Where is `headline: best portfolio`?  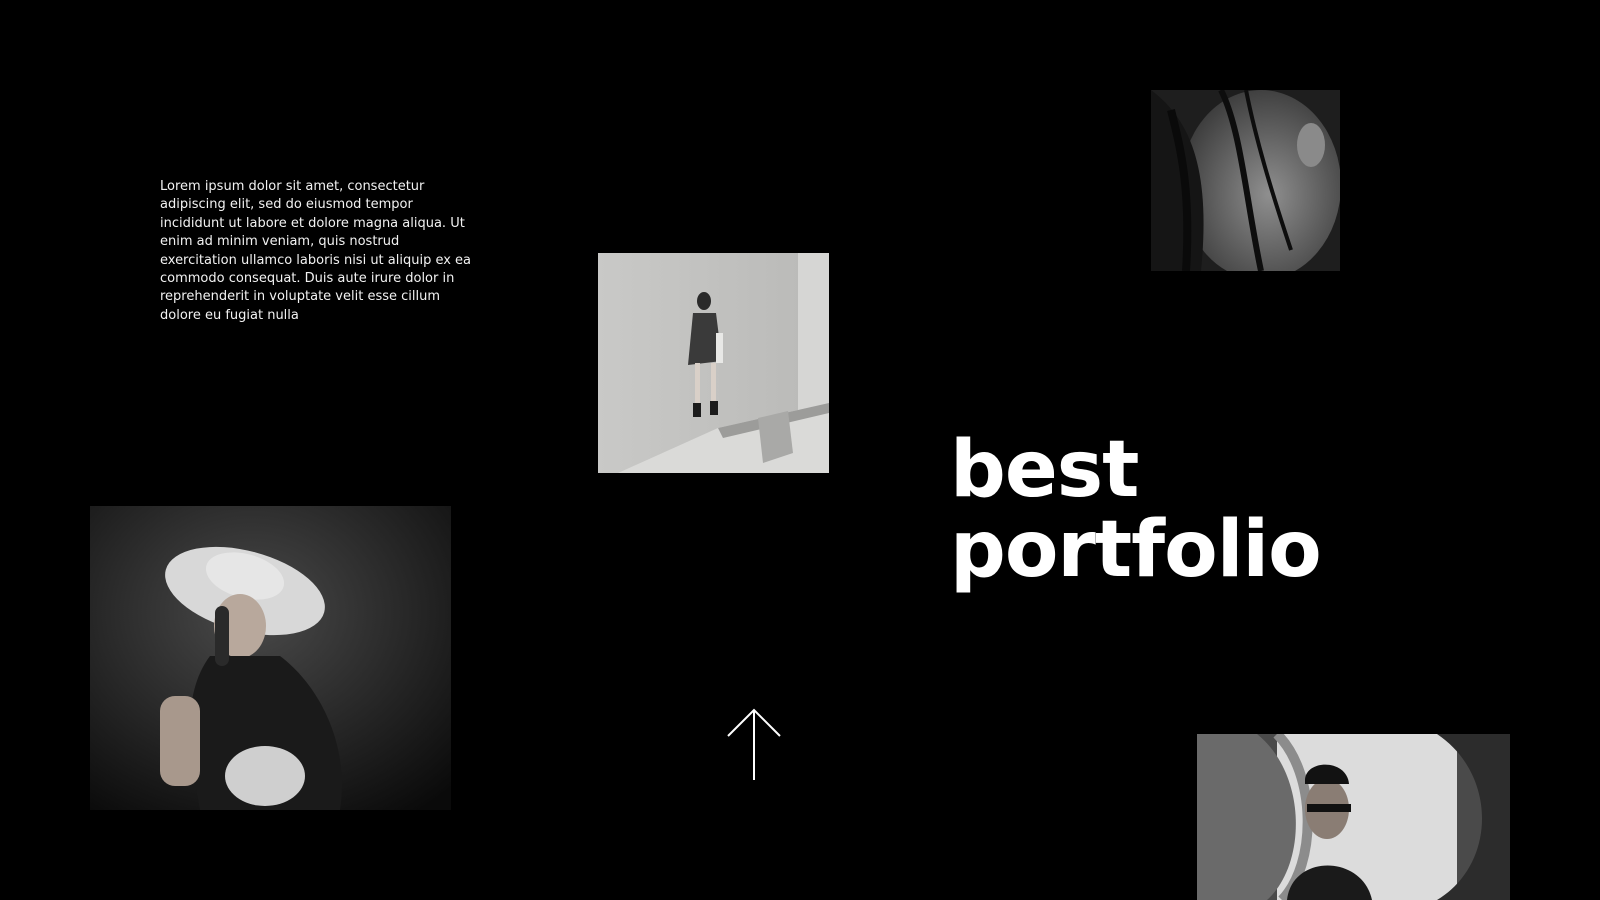 headline: best portfolio is located at coordinates (1136, 510).